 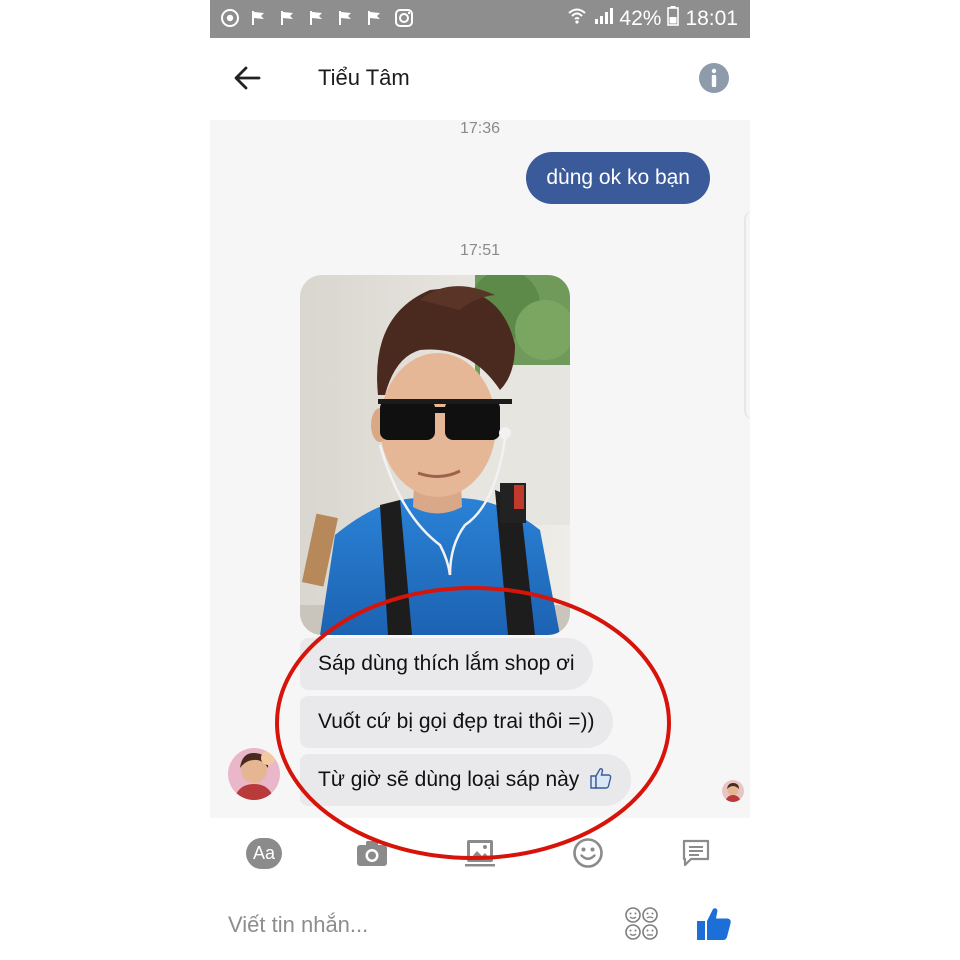 What do you see at coordinates (696, 853) in the screenshot?
I see `chat-icon` at bounding box center [696, 853].